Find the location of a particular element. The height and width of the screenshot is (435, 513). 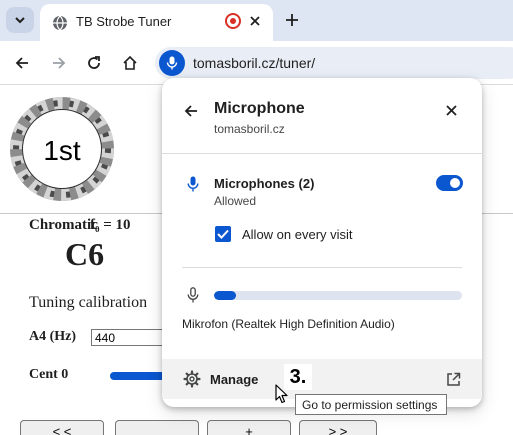

checkmark-icon is located at coordinates (223, 234).